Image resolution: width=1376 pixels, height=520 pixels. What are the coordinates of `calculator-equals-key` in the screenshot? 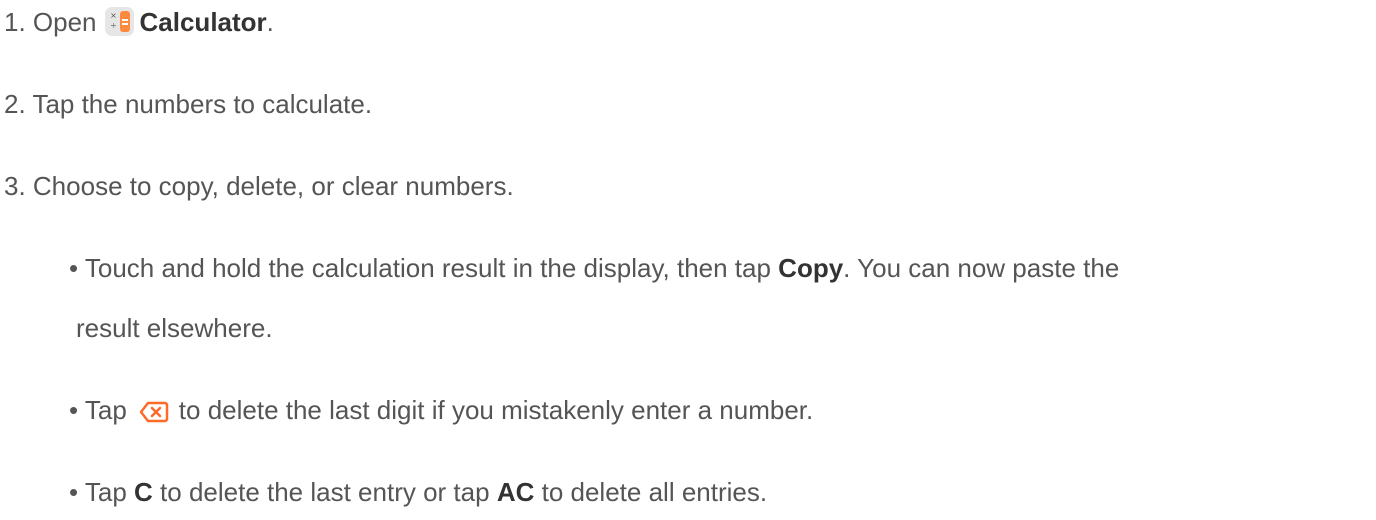 It's located at (124, 21).